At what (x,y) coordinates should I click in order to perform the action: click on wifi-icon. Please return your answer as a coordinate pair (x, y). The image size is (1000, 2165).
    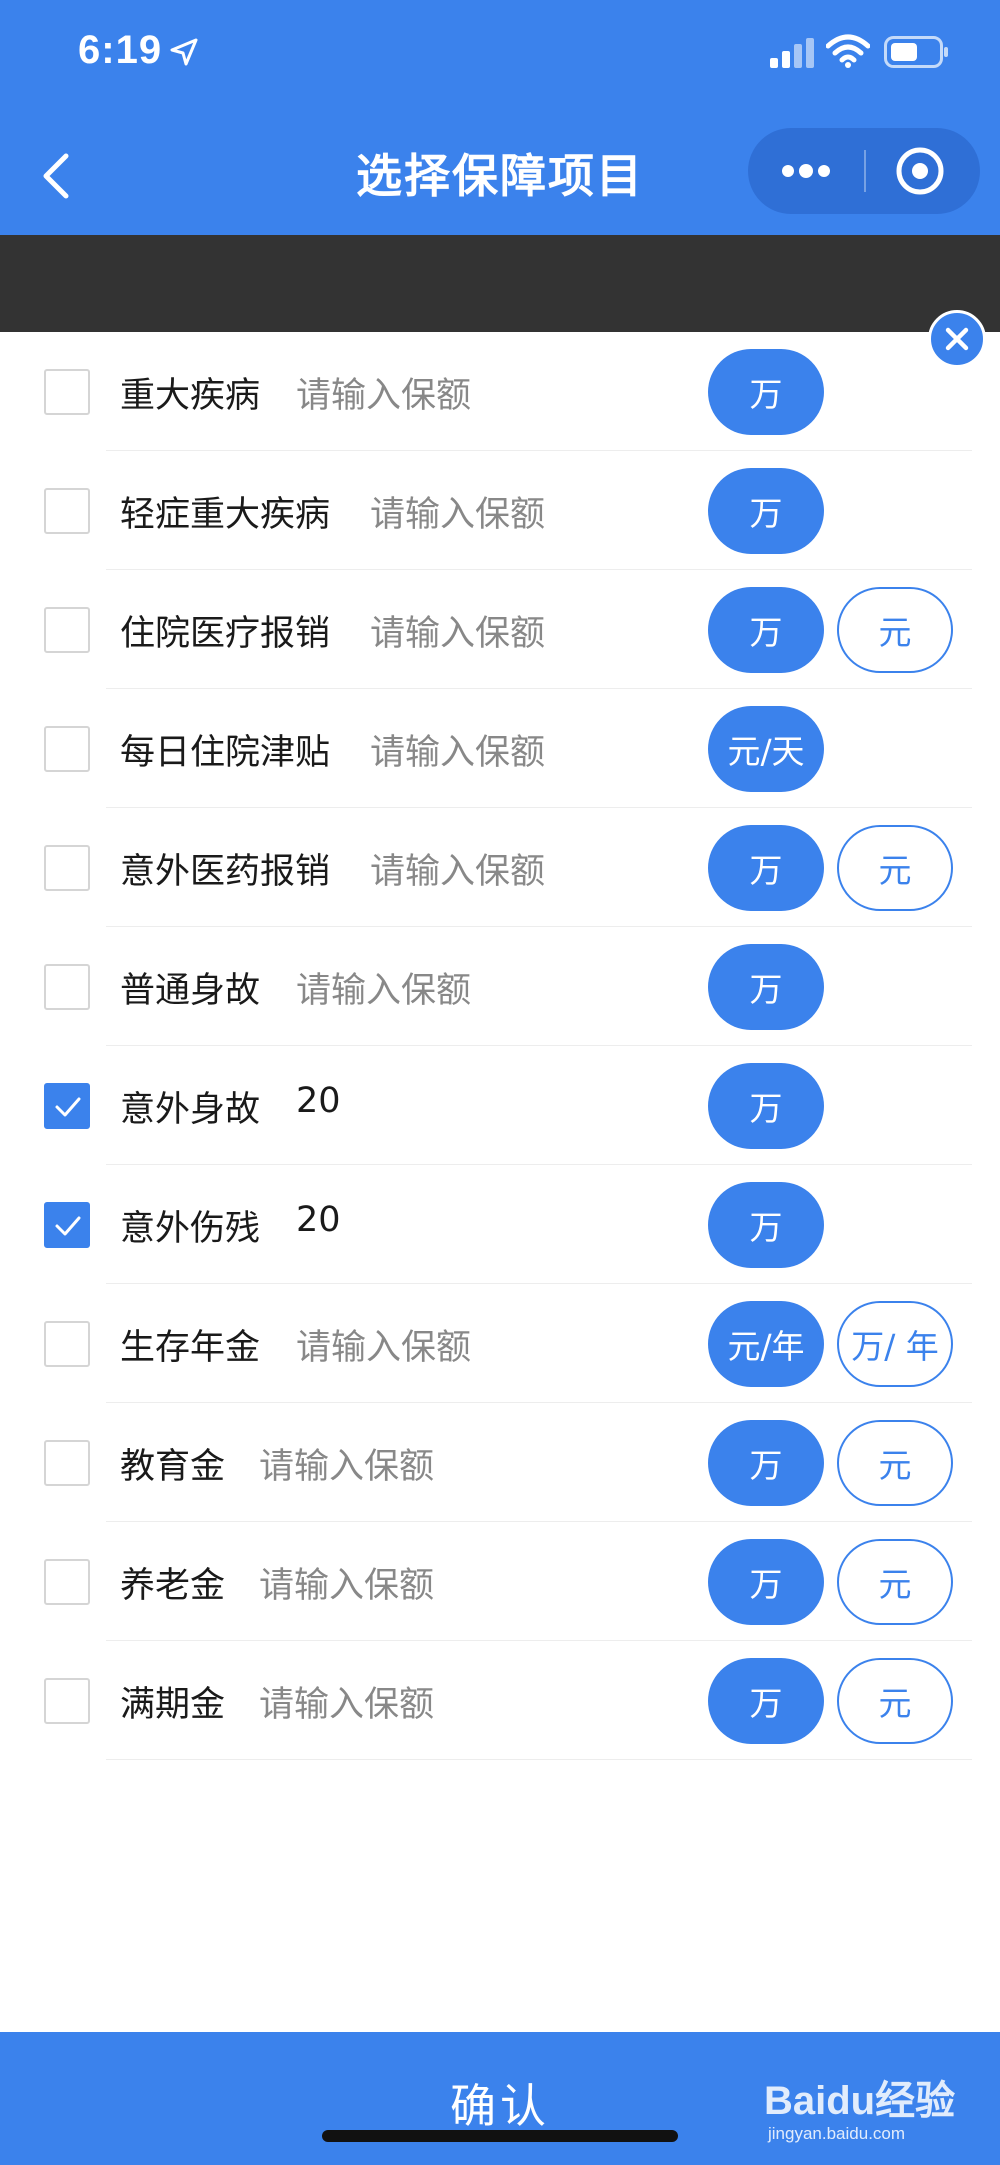
    Looking at the image, I should click on (848, 51).